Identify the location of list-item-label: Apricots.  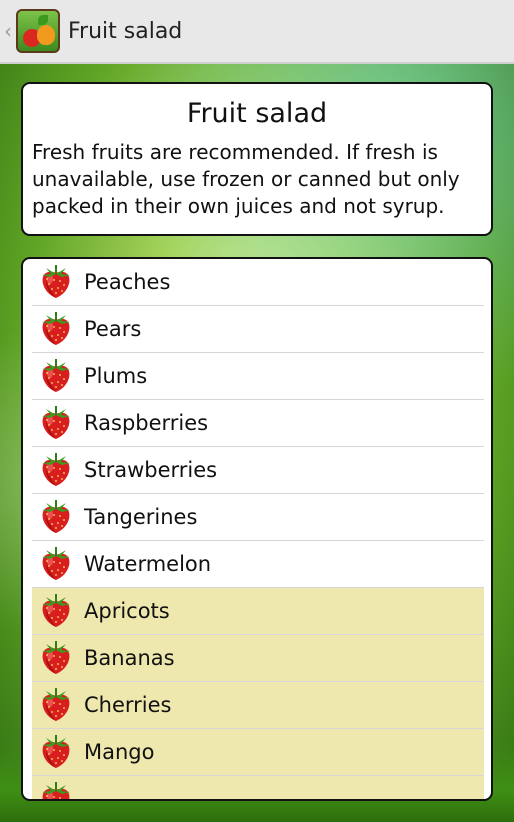
(127, 611).